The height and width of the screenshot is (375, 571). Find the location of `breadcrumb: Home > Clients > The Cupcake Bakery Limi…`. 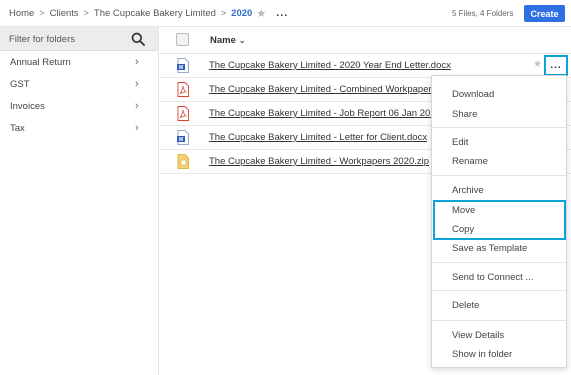

breadcrumb: Home > Clients > The Cupcake Bakery Limi… is located at coordinates (144, 13).